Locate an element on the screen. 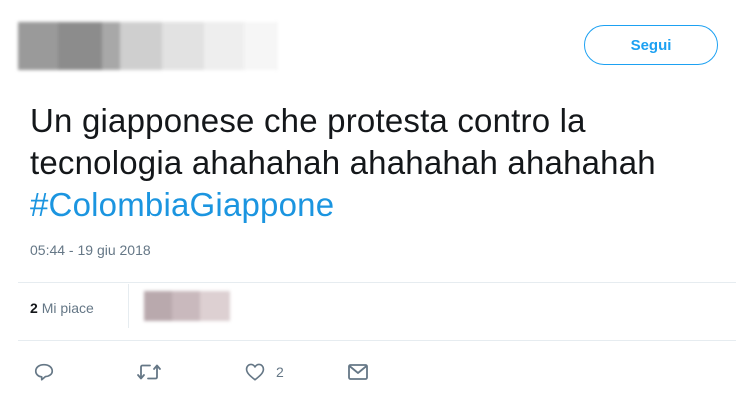 Image resolution: width=736 pixels, height=409 pixels. retweet-icon is located at coordinates (149, 372).